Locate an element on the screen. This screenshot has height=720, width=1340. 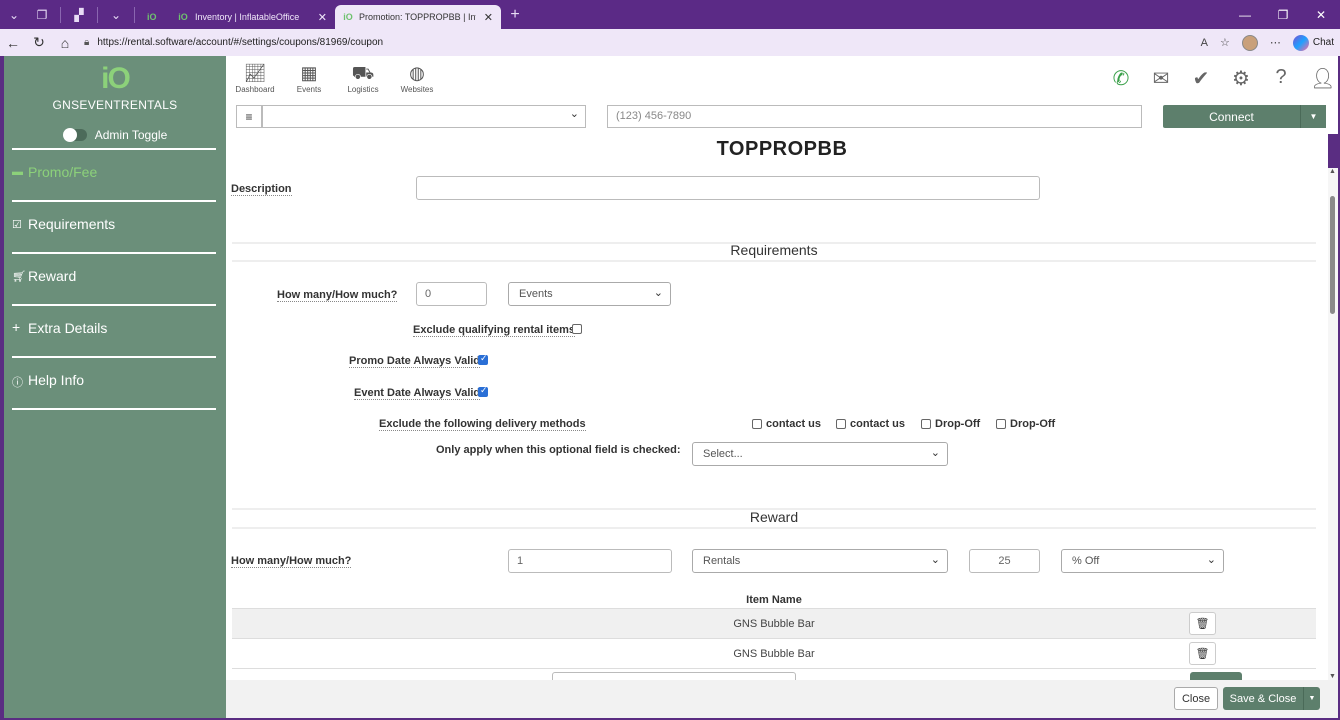
browser-tab-inventory: iO Inventory | InflatableOffice ✕ is located at coordinates (252, 17).